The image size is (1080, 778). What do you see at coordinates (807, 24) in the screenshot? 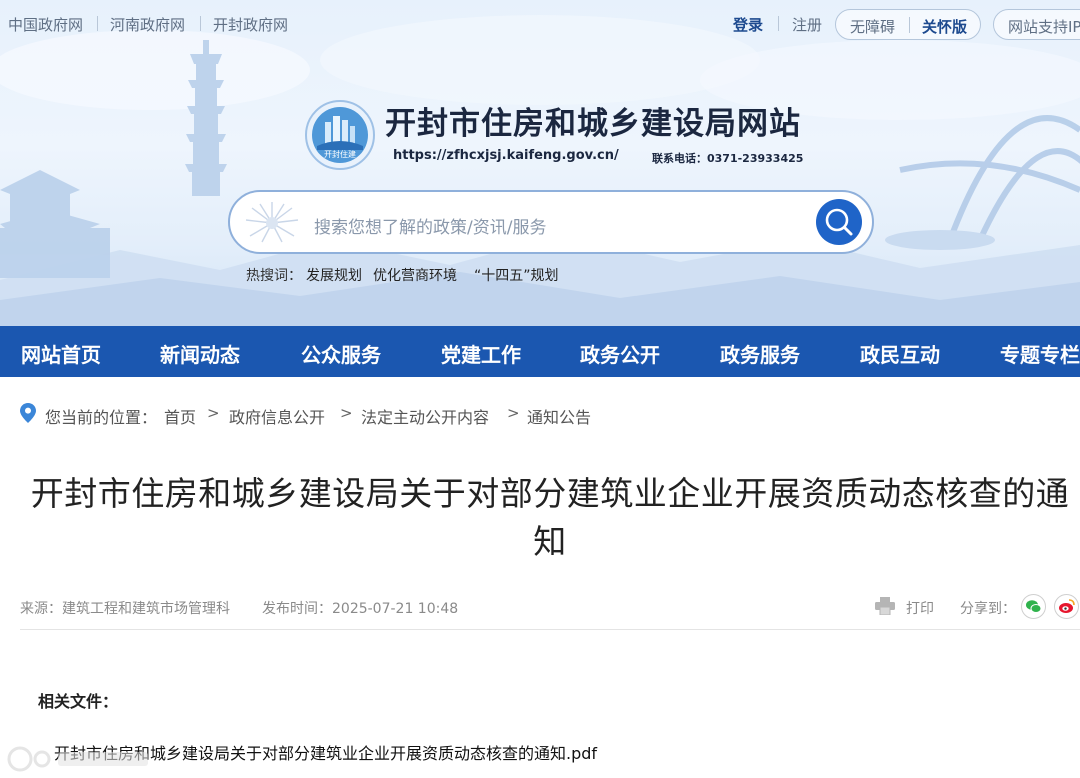
I see `register-link: 注册` at bounding box center [807, 24].